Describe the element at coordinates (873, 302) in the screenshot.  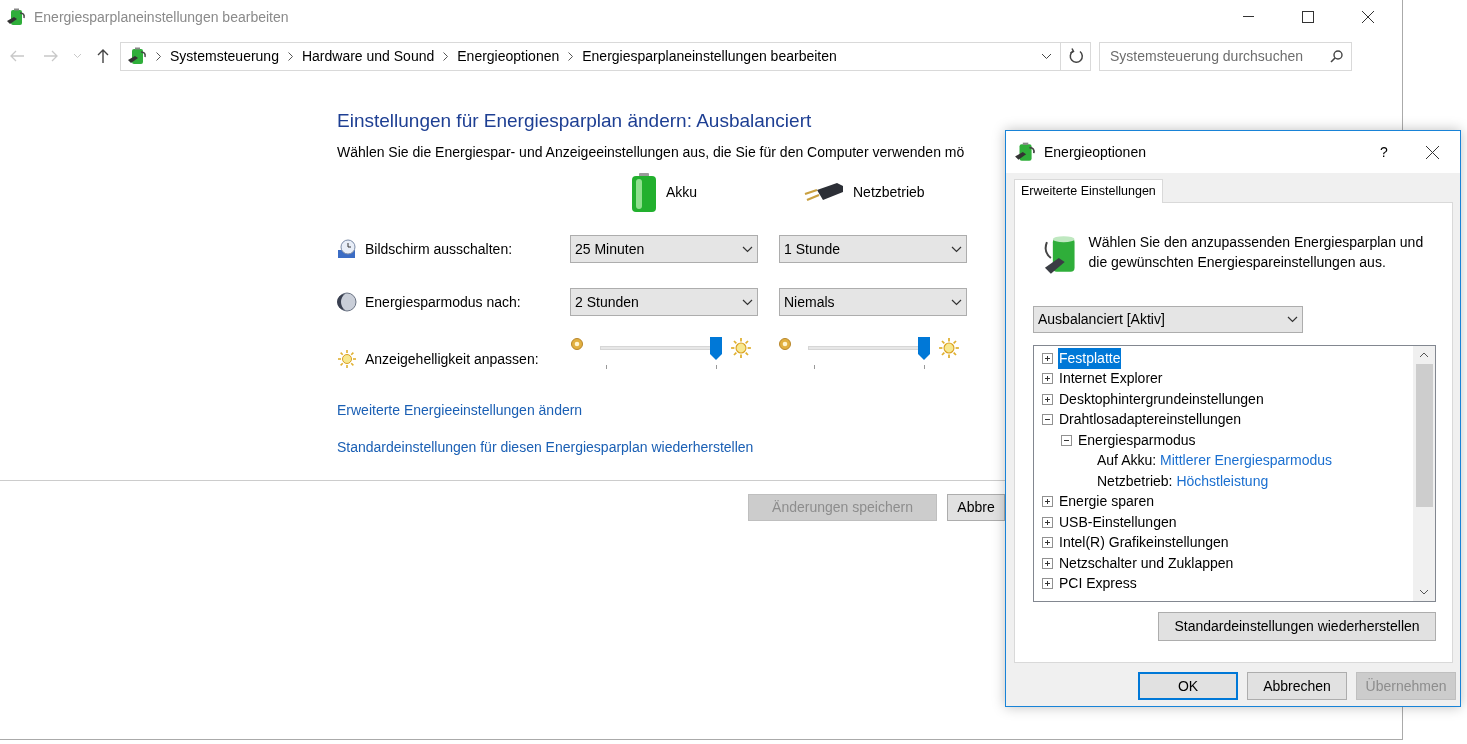
I see `dropdown: Niemals` at that location.